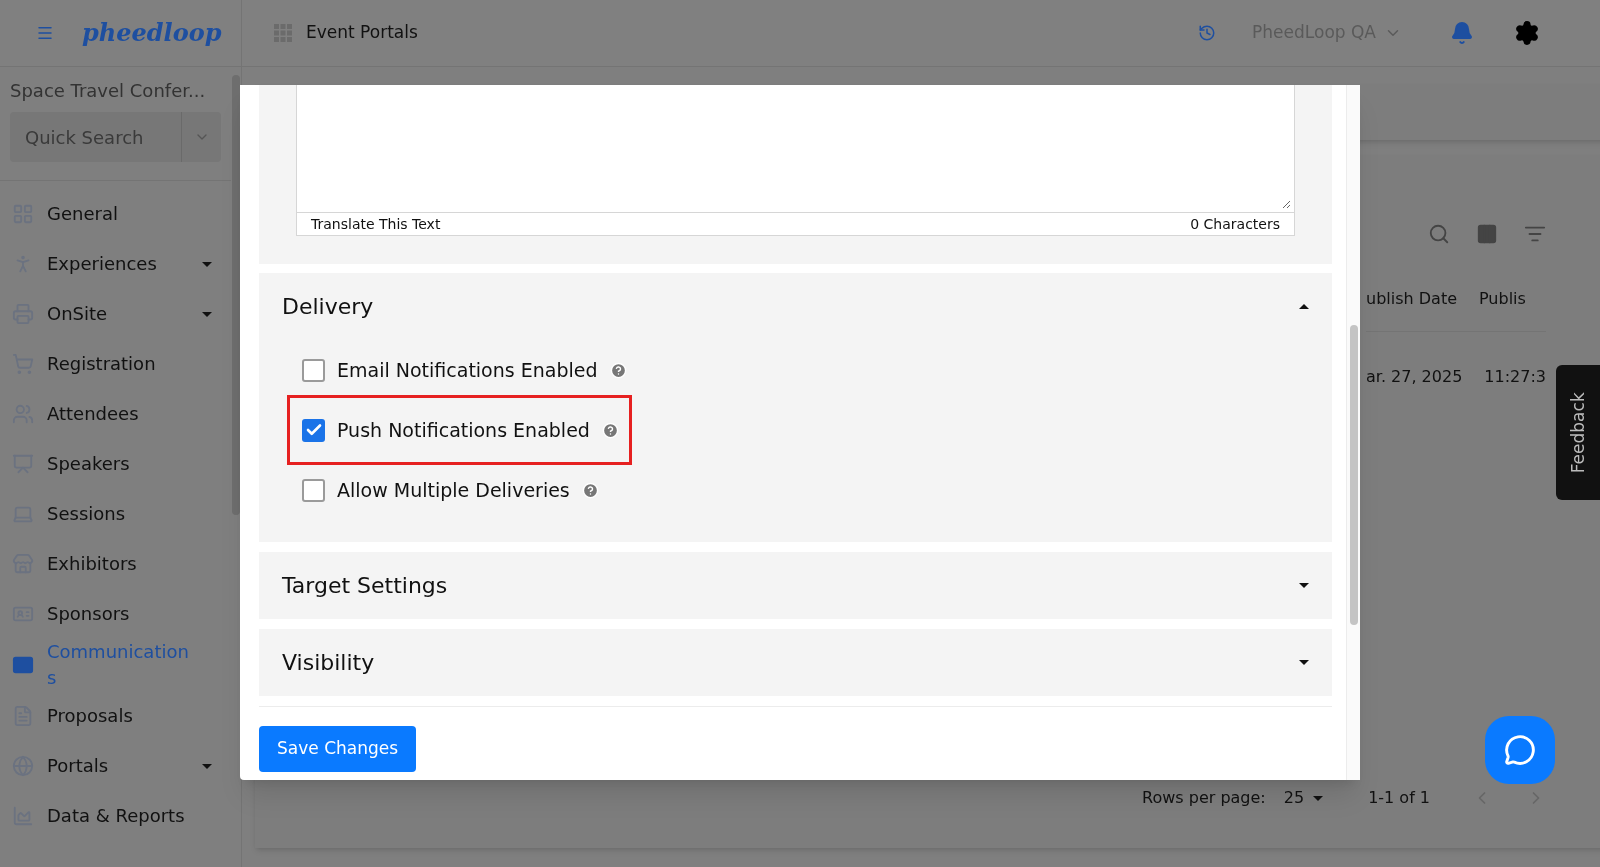 The width and height of the screenshot is (1600, 867). What do you see at coordinates (795, 662) in the screenshot?
I see `accordion-header: Visibility` at bounding box center [795, 662].